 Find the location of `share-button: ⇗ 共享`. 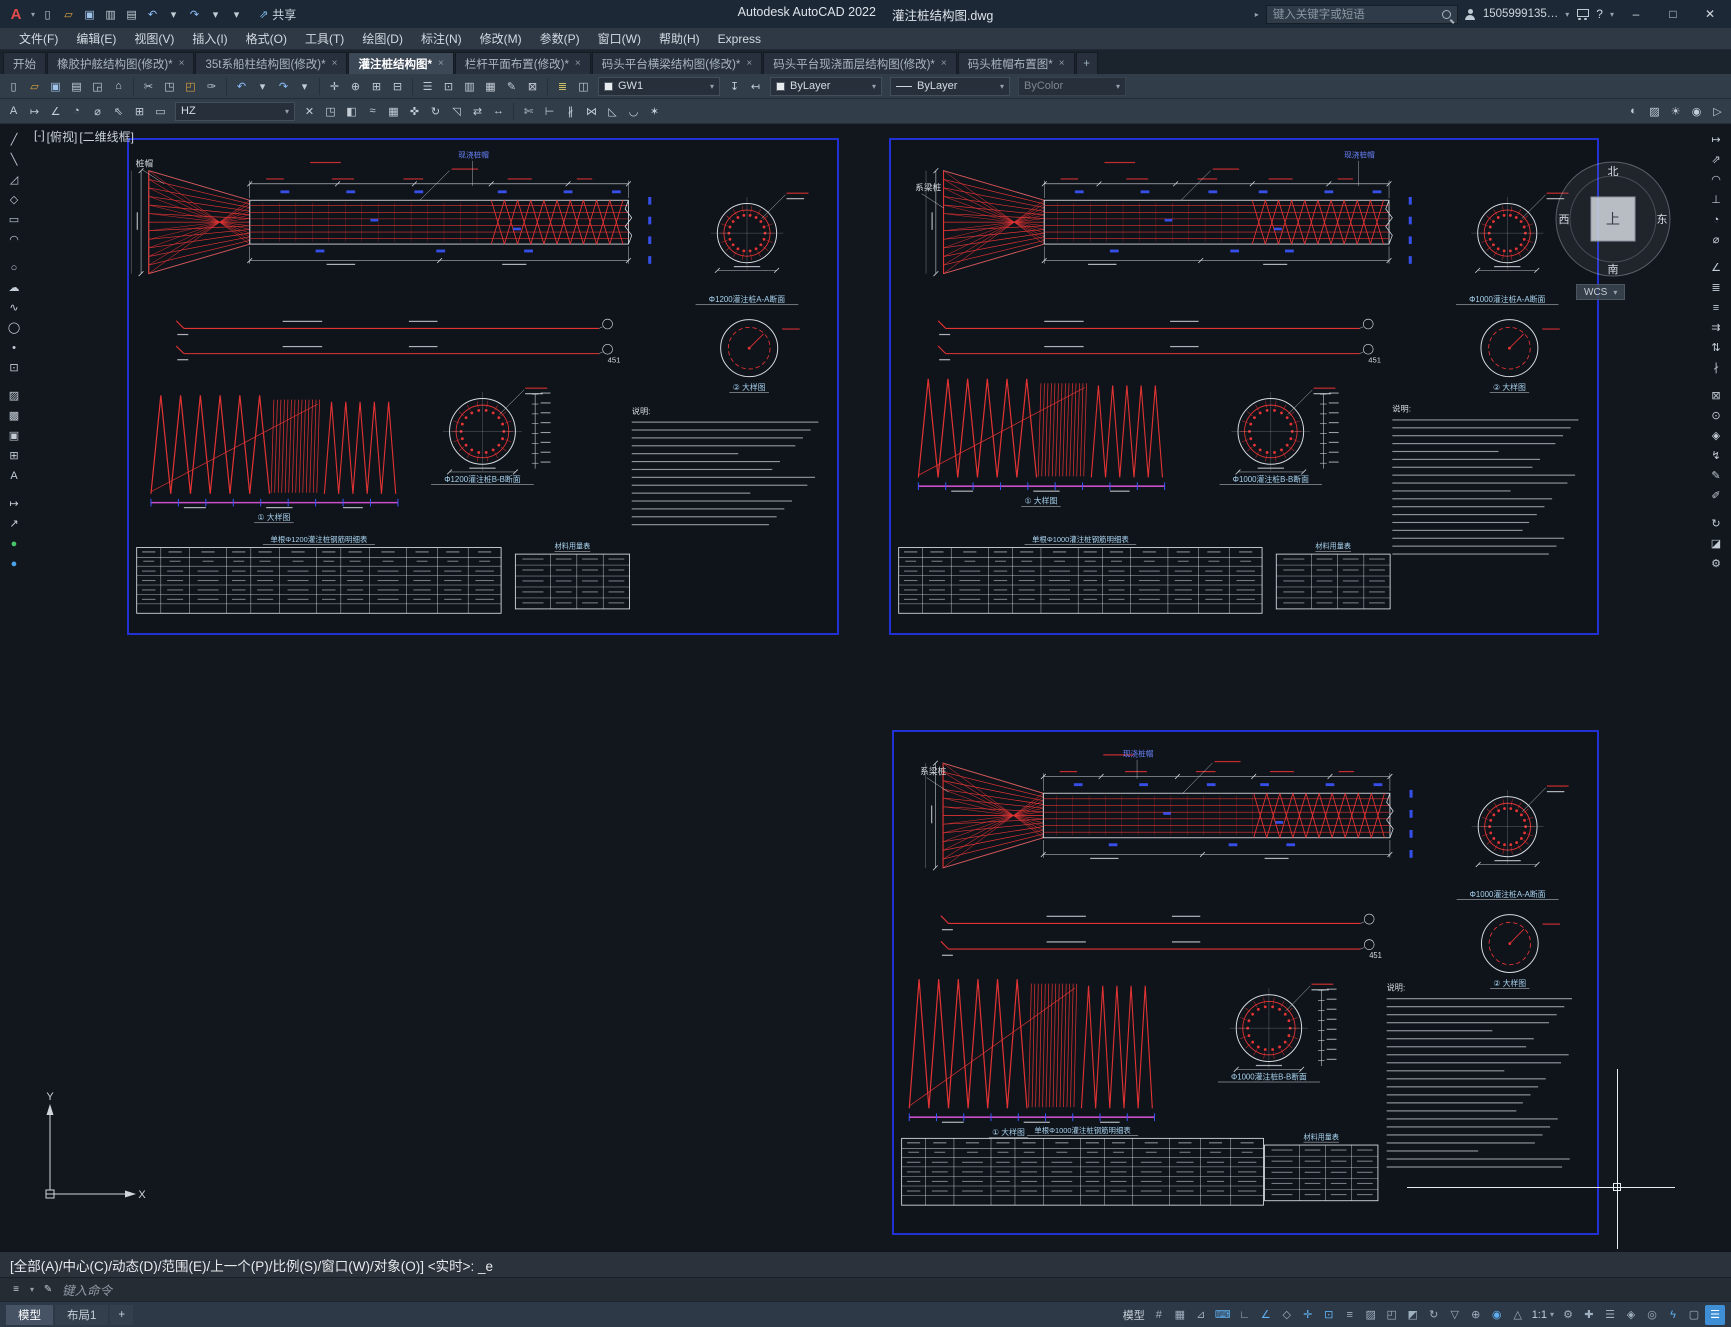

share-button: ⇗ 共享 is located at coordinates (277, 14).